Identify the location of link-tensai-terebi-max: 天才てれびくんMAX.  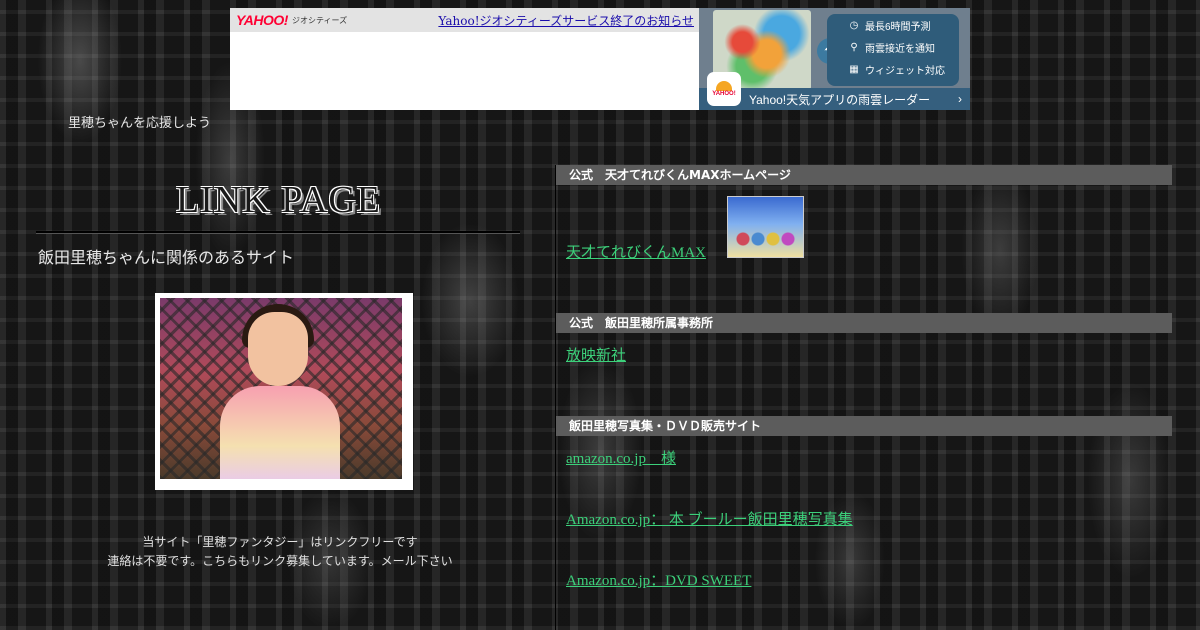
(636, 251).